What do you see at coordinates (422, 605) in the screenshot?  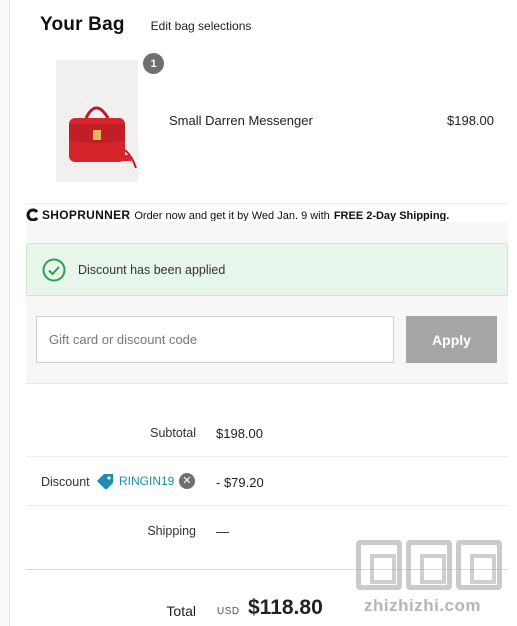 I see `watermark-text: zhizhizhi.com` at bounding box center [422, 605].